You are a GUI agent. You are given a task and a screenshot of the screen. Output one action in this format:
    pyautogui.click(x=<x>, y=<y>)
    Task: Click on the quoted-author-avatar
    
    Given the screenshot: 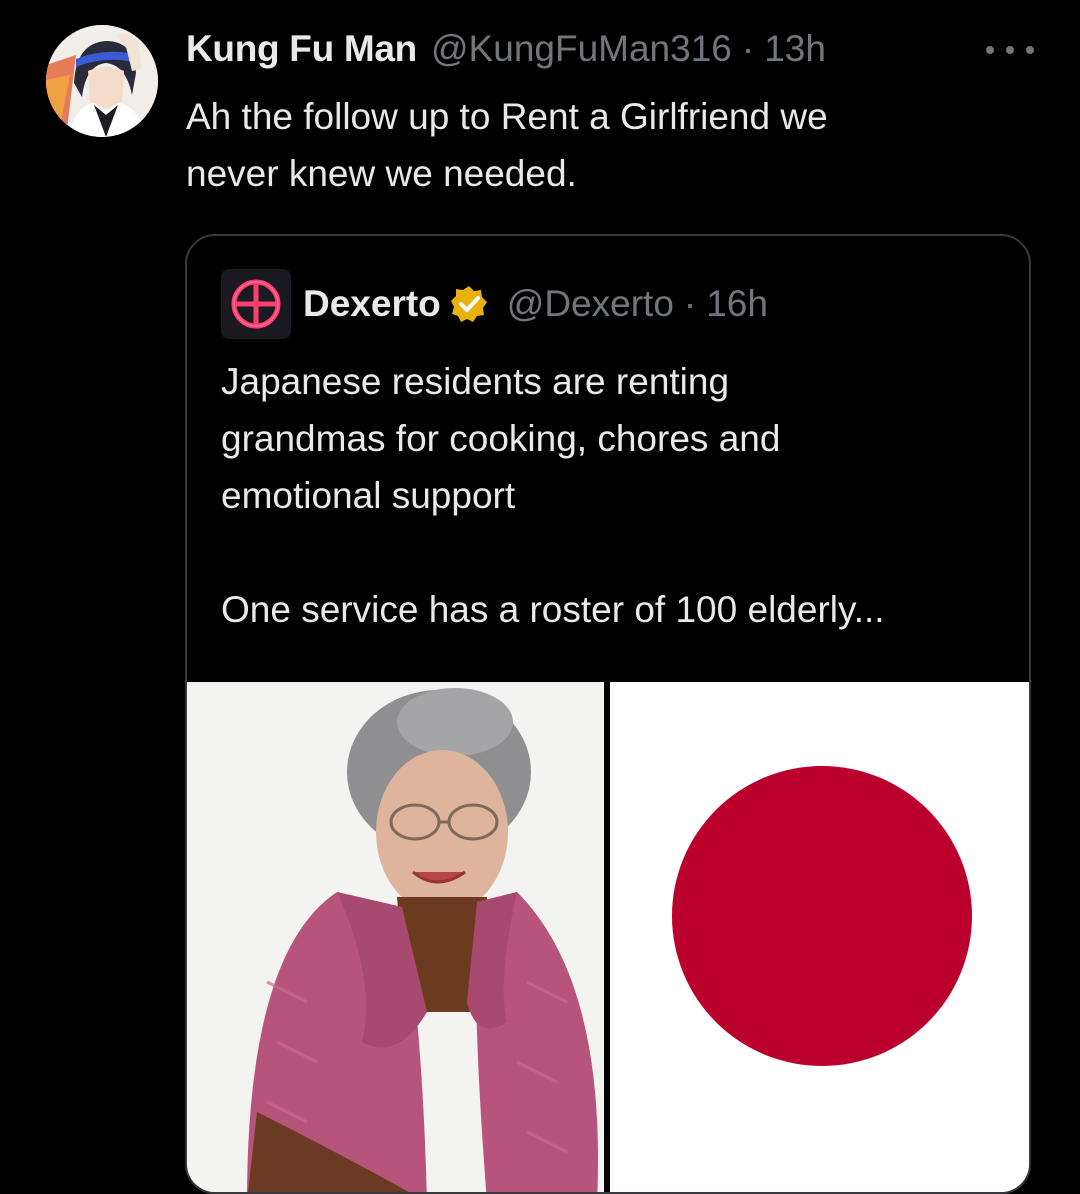 What is the action you would take?
    pyautogui.click(x=256, y=304)
    